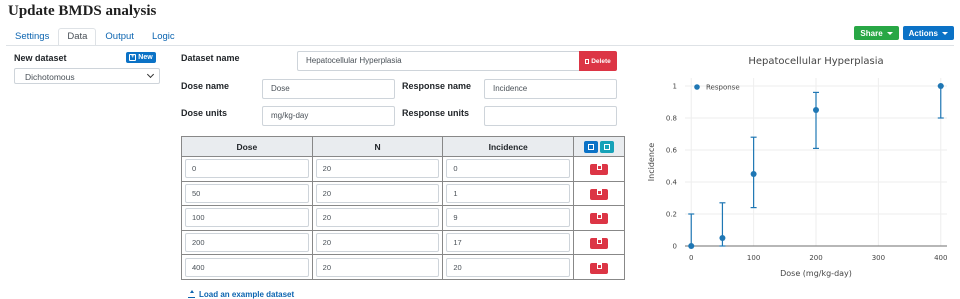 The width and height of the screenshot is (960, 299). What do you see at coordinates (191, 294) in the screenshot?
I see `upload-icon` at bounding box center [191, 294].